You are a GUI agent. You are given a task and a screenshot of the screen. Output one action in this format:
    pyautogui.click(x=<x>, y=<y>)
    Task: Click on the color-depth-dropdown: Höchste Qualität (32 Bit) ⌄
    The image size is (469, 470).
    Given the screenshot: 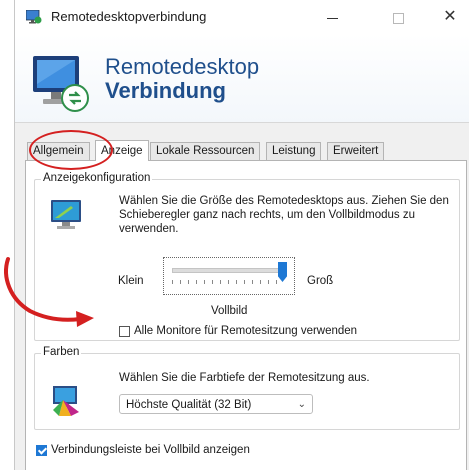 What is the action you would take?
    pyautogui.click(x=216, y=404)
    